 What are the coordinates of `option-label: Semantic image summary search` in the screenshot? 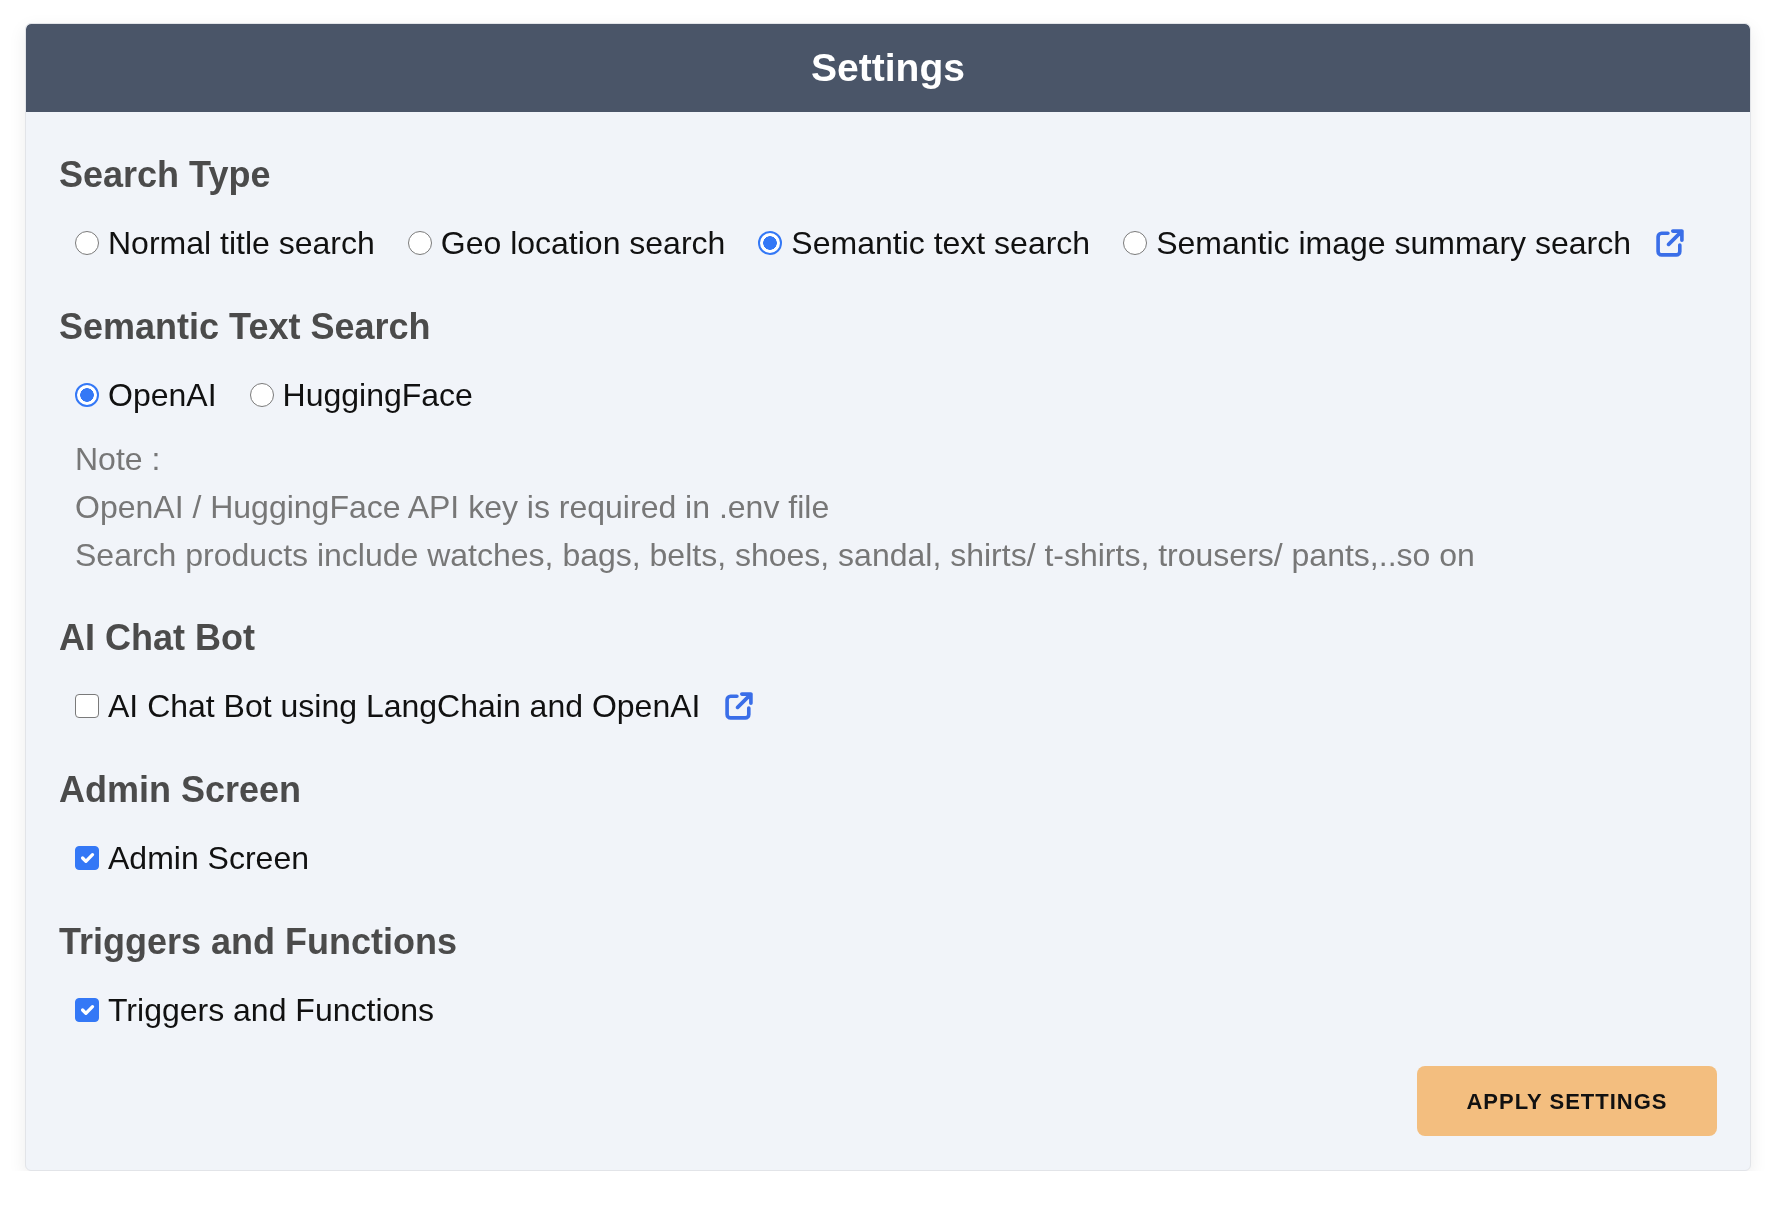 It's located at (1393, 243).